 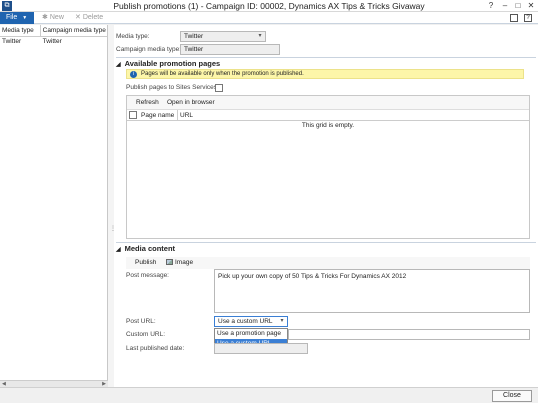 What do you see at coordinates (328, 125) in the screenshot?
I see `grid-empty-message: This grid is empty.` at bounding box center [328, 125].